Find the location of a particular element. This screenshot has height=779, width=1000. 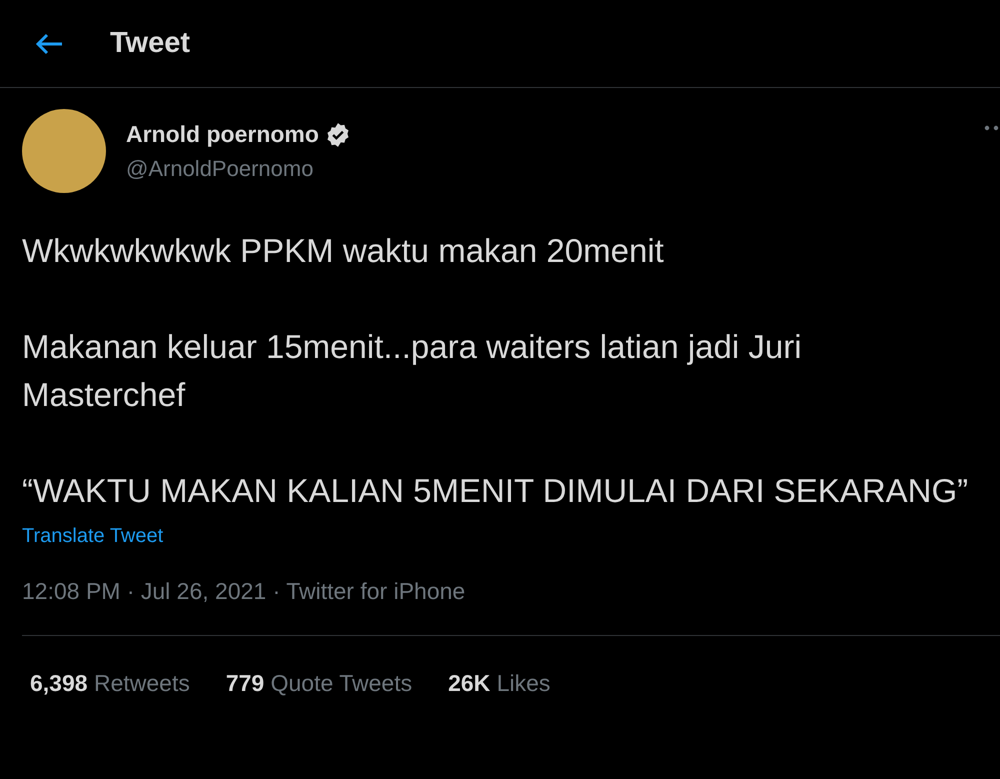

stat-link: 779 Quote Tweets is located at coordinates (319, 683).